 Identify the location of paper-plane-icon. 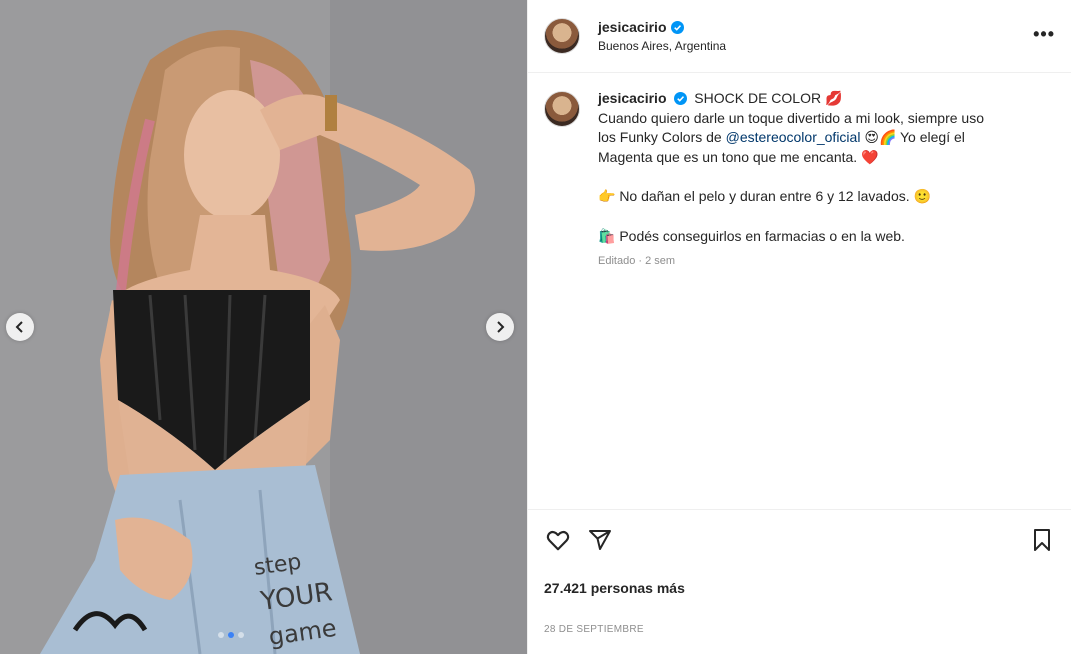
(600, 540).